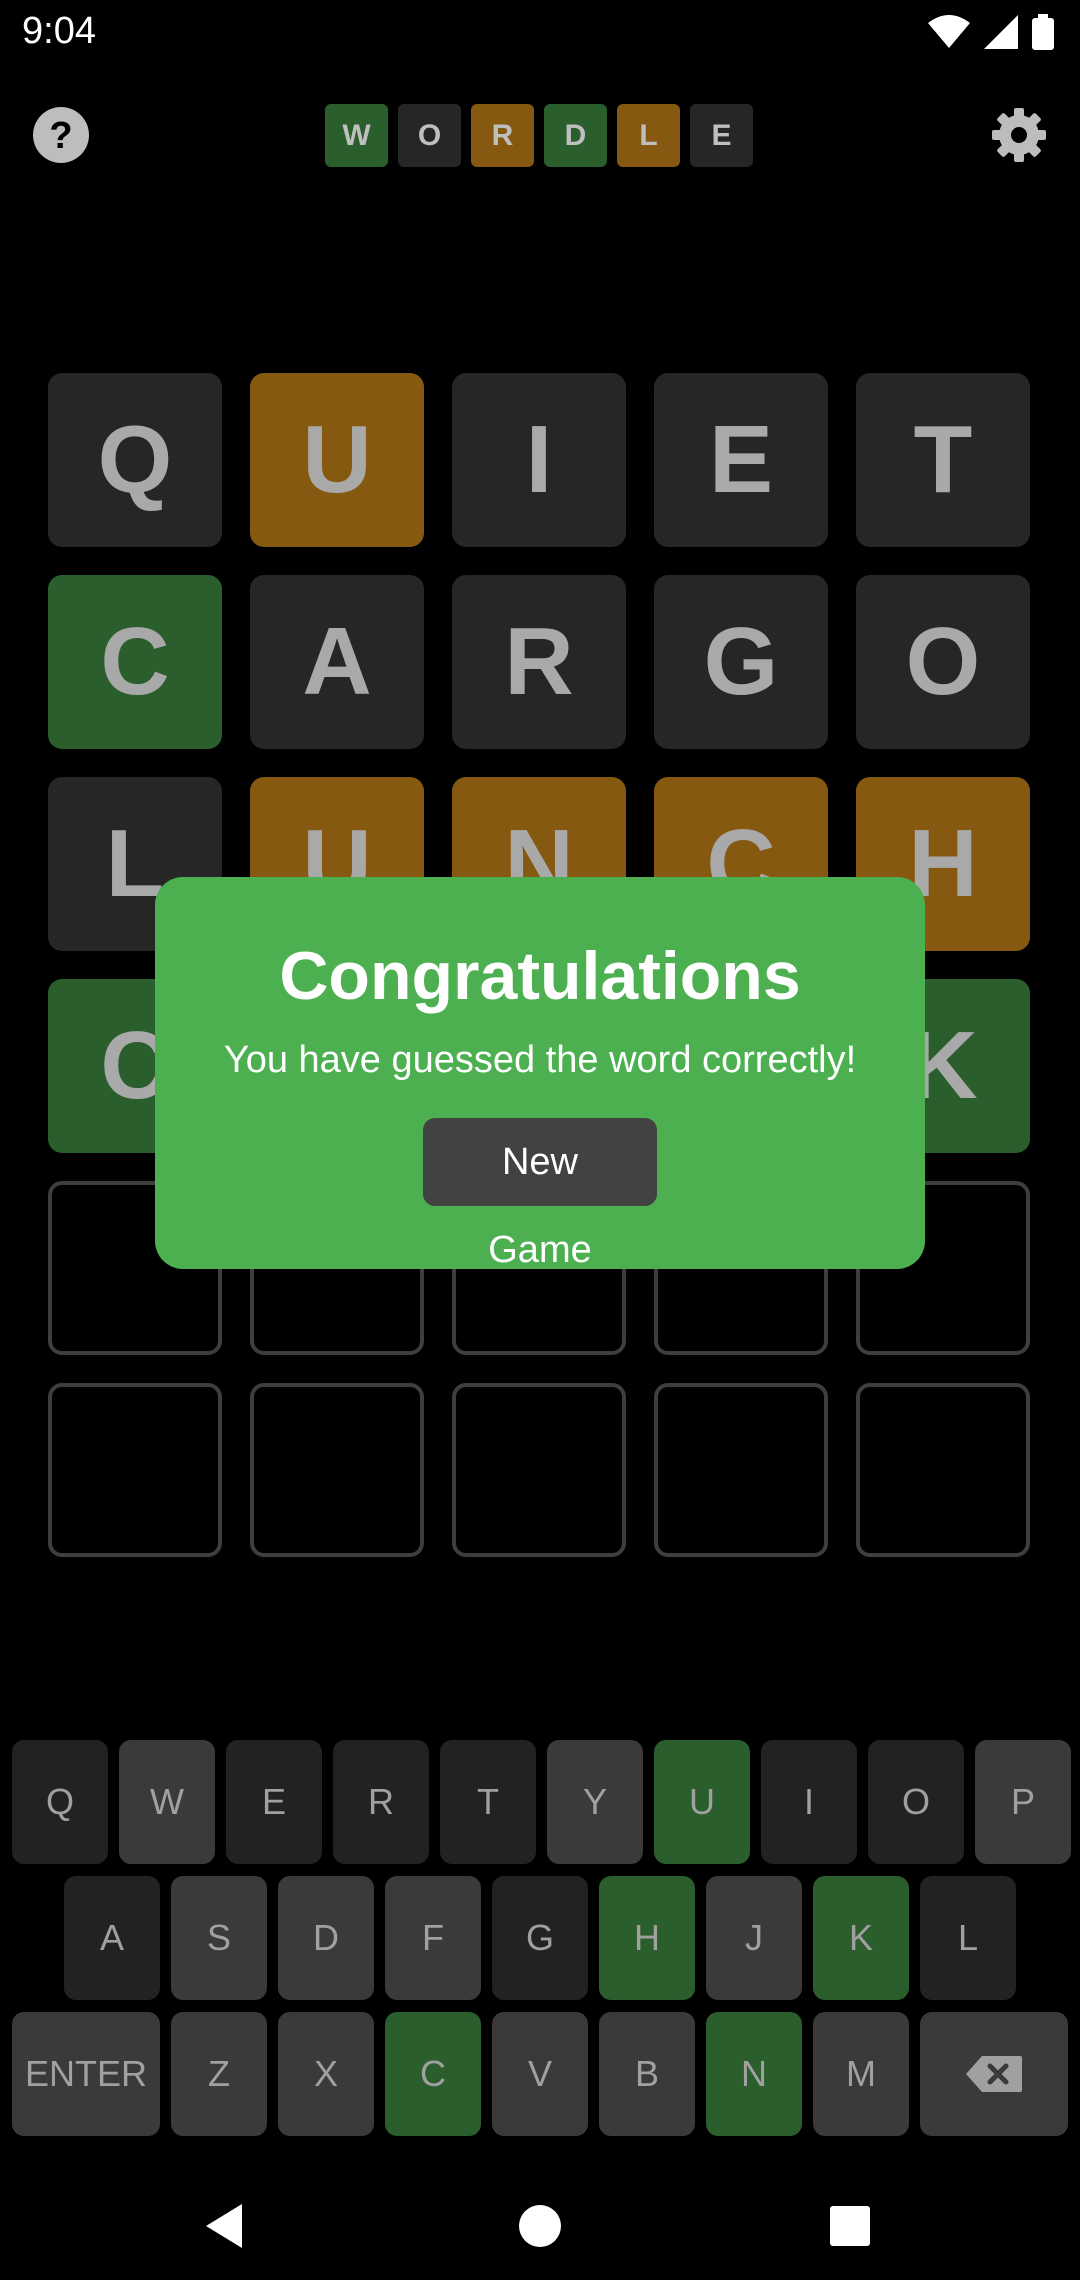 The width and height of the screenshot is (1080, 2280). I want to click on home-circle-icon, so click(540, 2226).